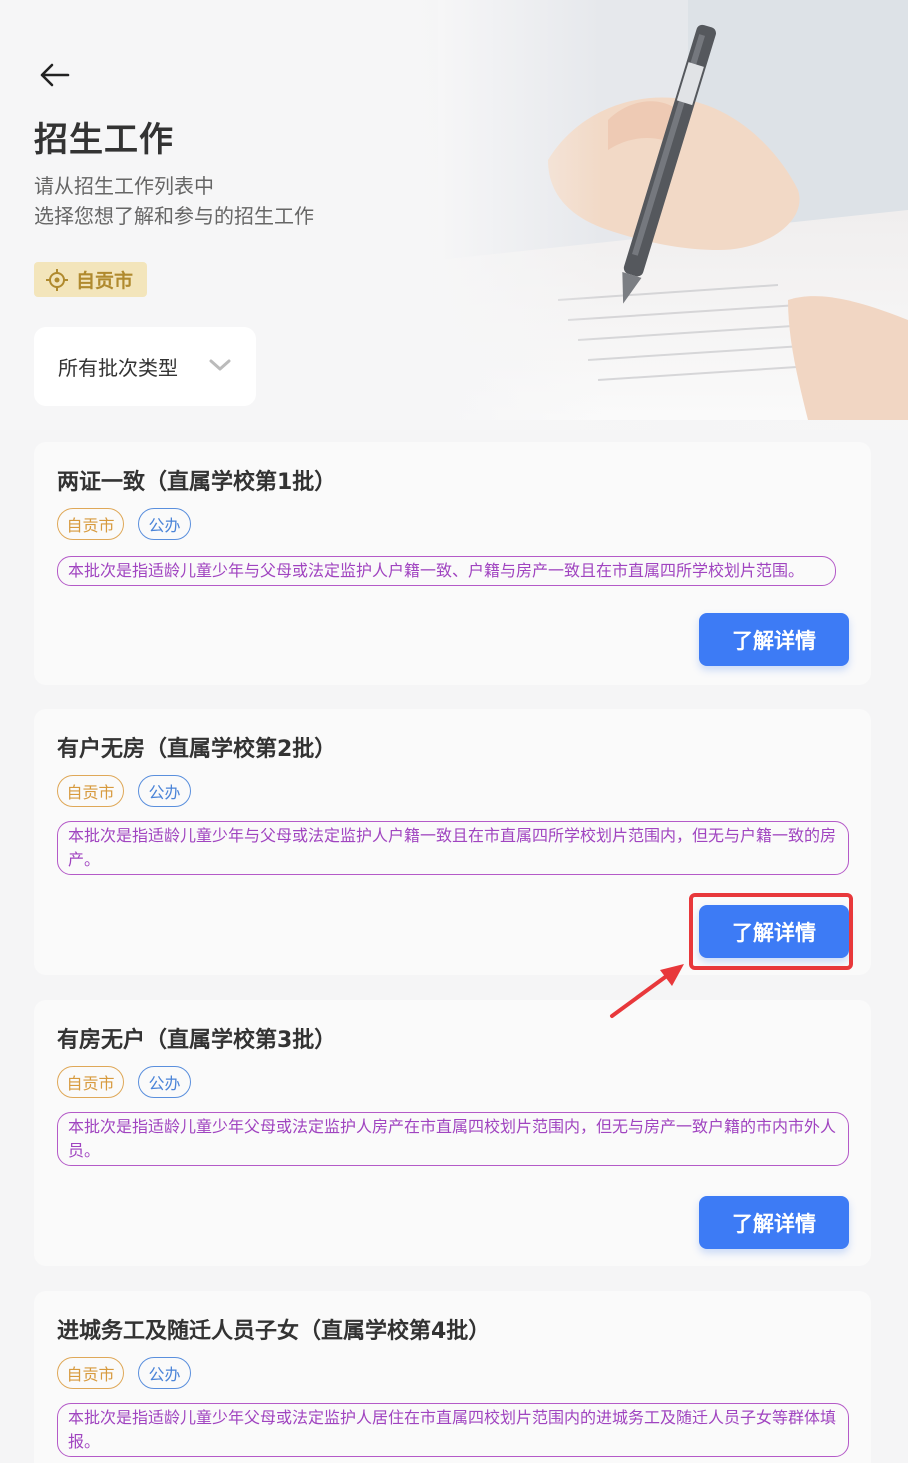 The width and height of the screenshot is (908, 1463). I want to click on batch-type-dropdown: 所有批次类型, so click(145, 366).